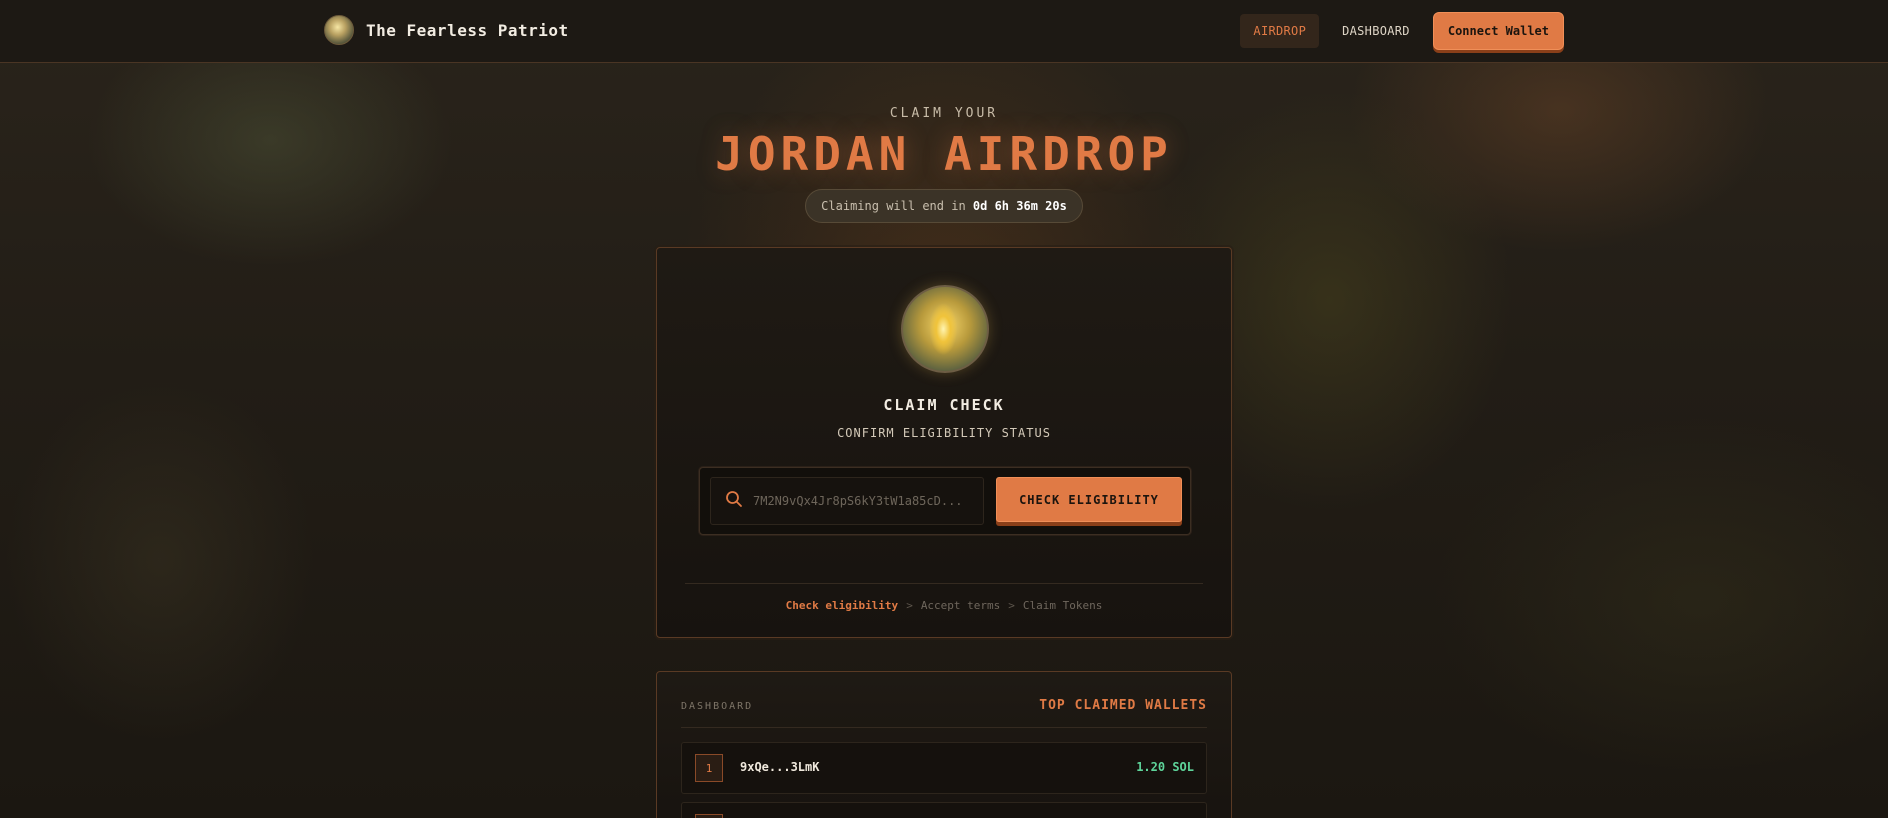  What do you see at coordinates (893, 206) in the screenshot?
I see `countdown-prefix: Claiming will end in` at bounding box center [893, 206].